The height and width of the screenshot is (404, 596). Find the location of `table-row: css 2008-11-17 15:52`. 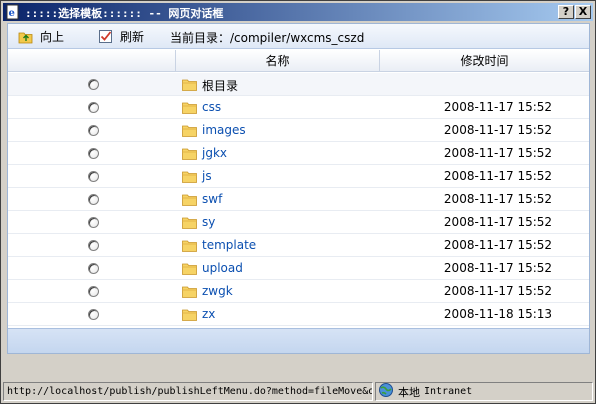

table-row: css 2008-11-17 15:52 is located at coordinates (298, 107).